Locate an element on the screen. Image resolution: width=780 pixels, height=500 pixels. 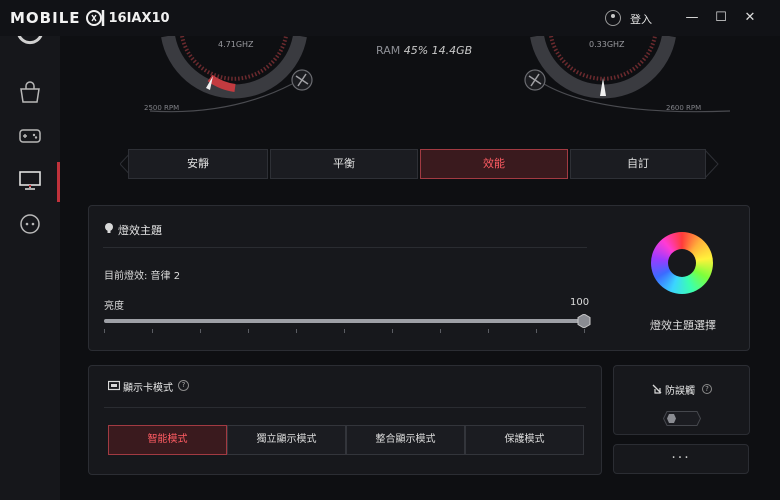
performance-mode-selector: 安靜 平衡 效能 自訂 is located at coordinates (420, 164).